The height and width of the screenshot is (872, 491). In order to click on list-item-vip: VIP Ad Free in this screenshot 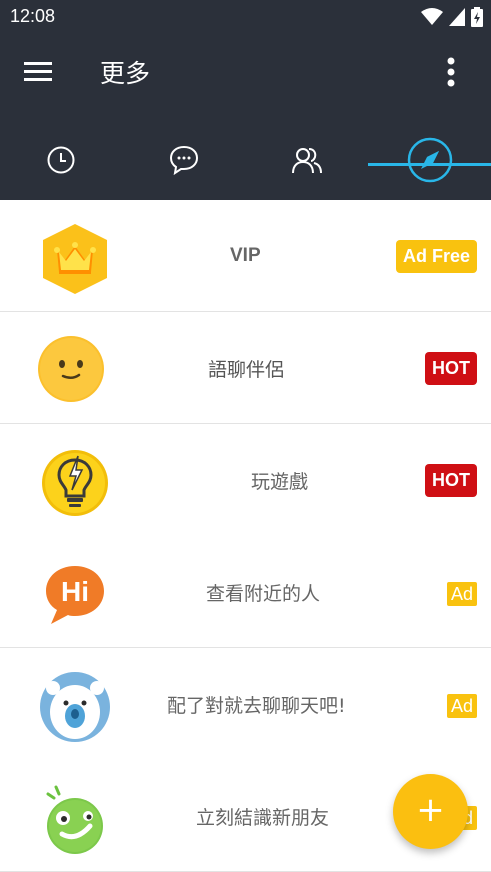, I will do `click(245, 256)`.